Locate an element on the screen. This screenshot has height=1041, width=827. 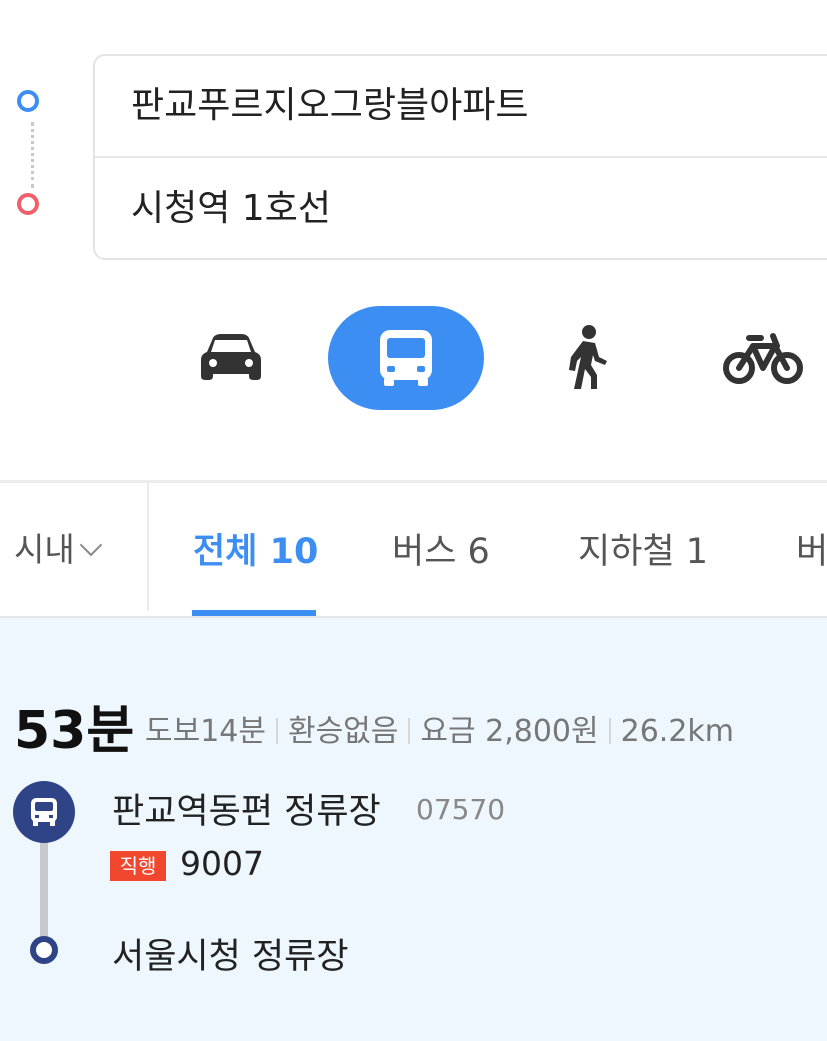
boarding-stop-name: 판교역동편 정류장 is located at coordinates (246, 812).